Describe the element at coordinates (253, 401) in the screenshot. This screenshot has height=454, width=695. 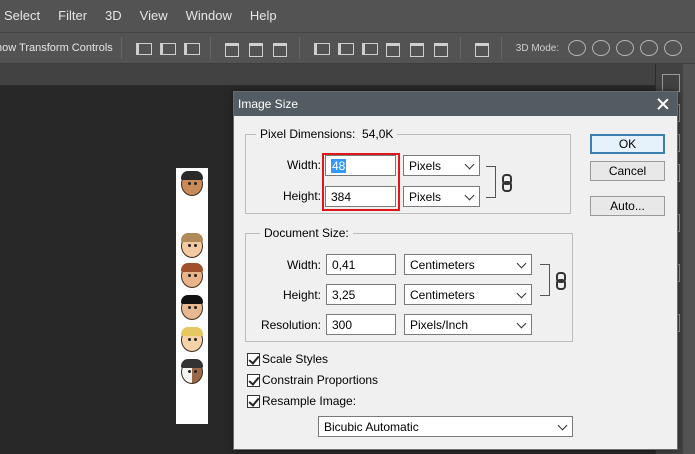
I see `resample-image-checkbox` at that location.